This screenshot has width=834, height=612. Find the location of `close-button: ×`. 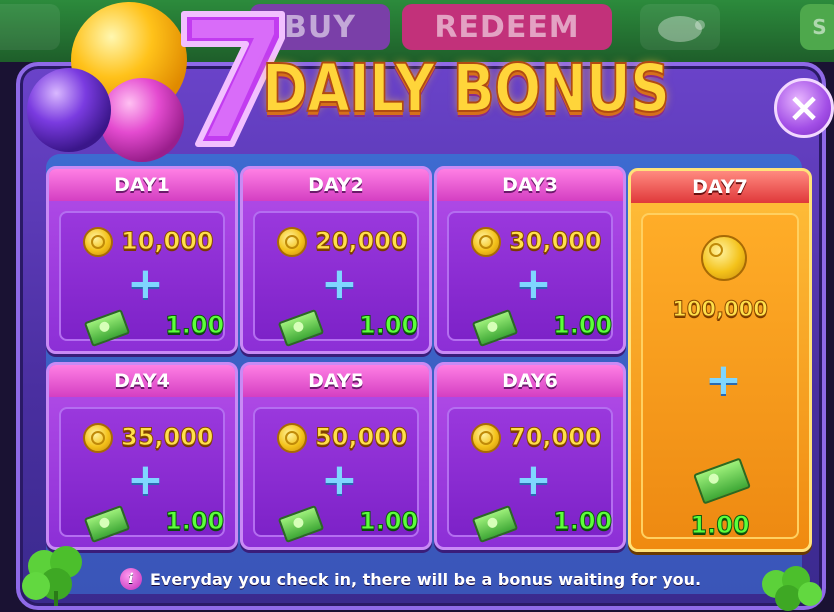

close-button: × is located at coordinates (804, 108).